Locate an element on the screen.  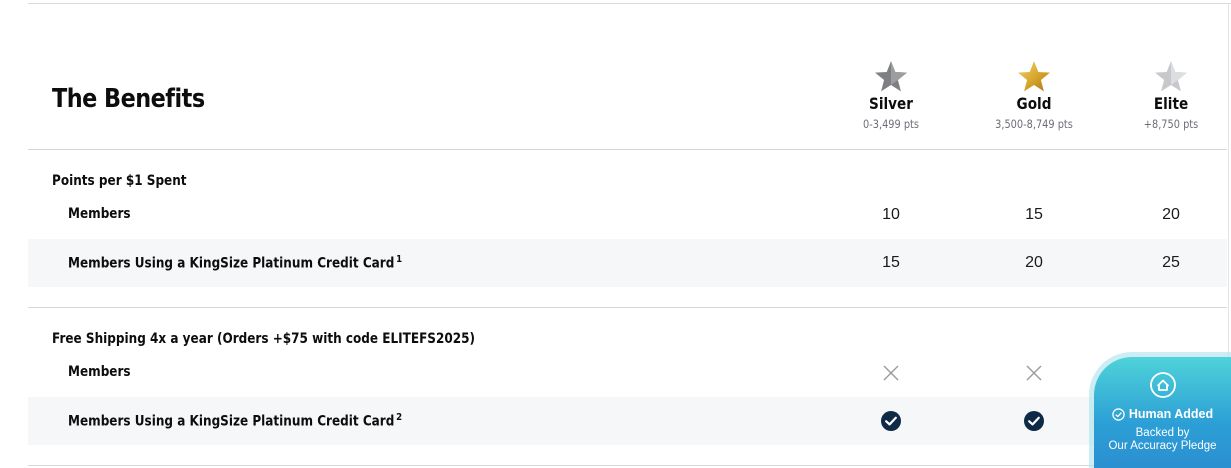
footnote-marker: 1 is located at coordinates (399, 259).